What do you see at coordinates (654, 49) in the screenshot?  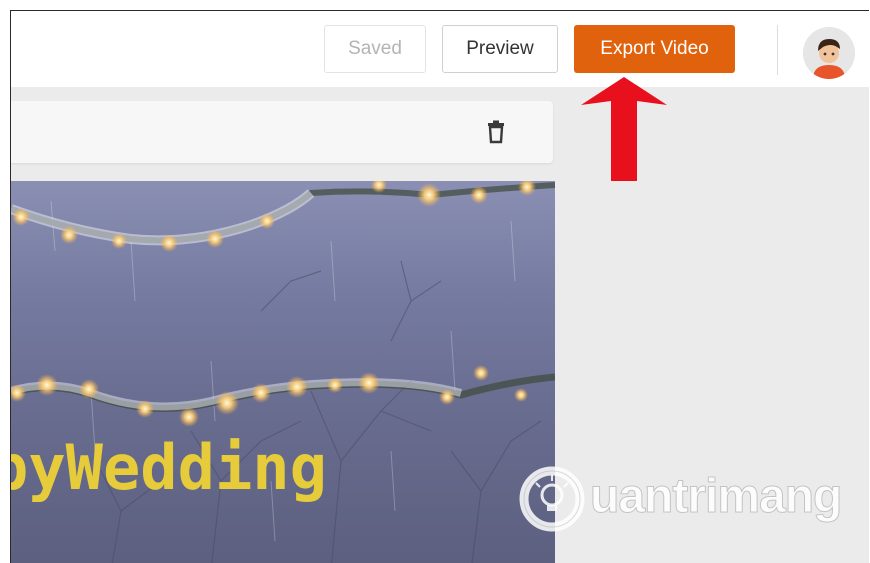 I see `export-video-button: Export Video` at bounding box center [654, 49].